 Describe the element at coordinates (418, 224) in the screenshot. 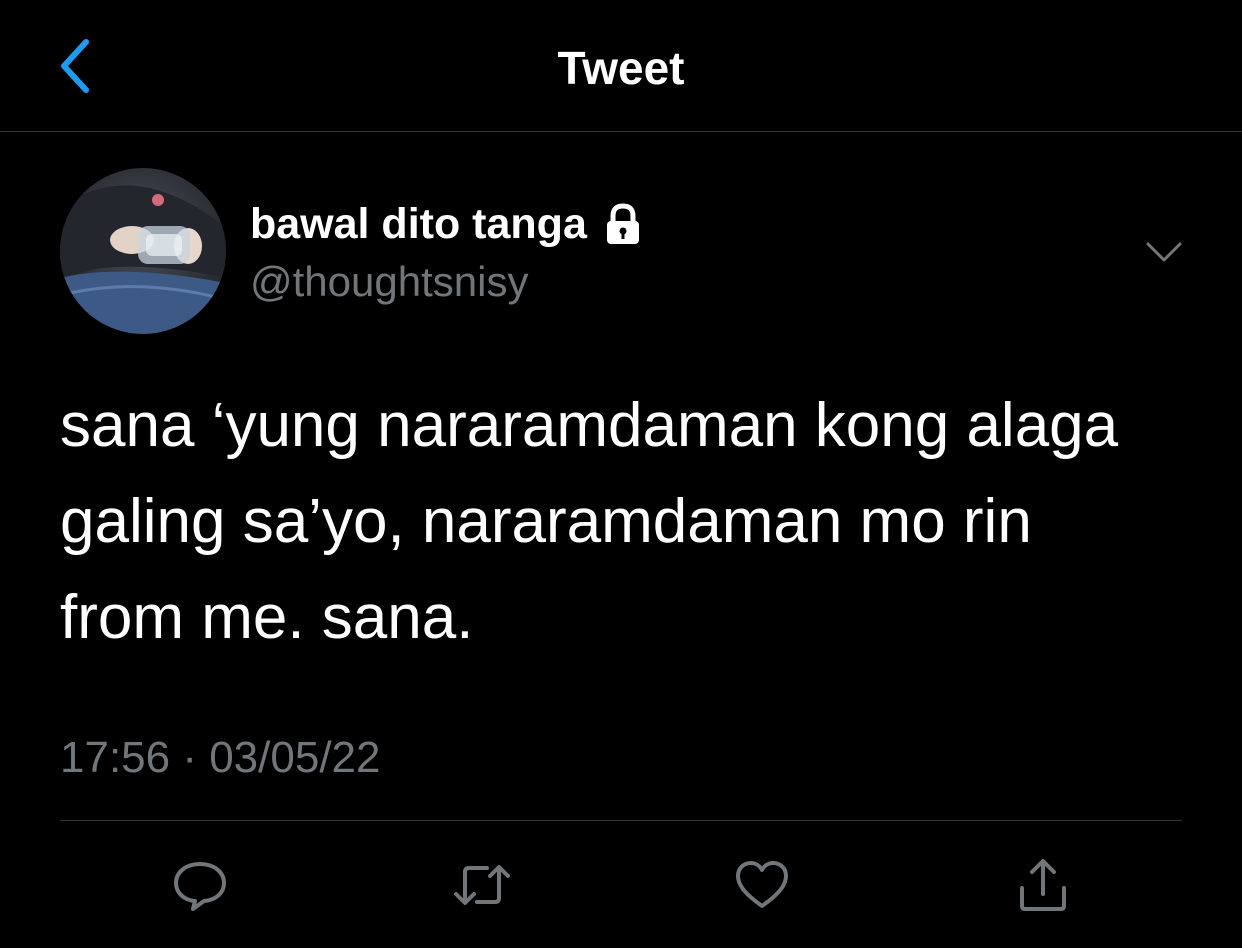

I see `display-name: bawal dito tanga` at that location.